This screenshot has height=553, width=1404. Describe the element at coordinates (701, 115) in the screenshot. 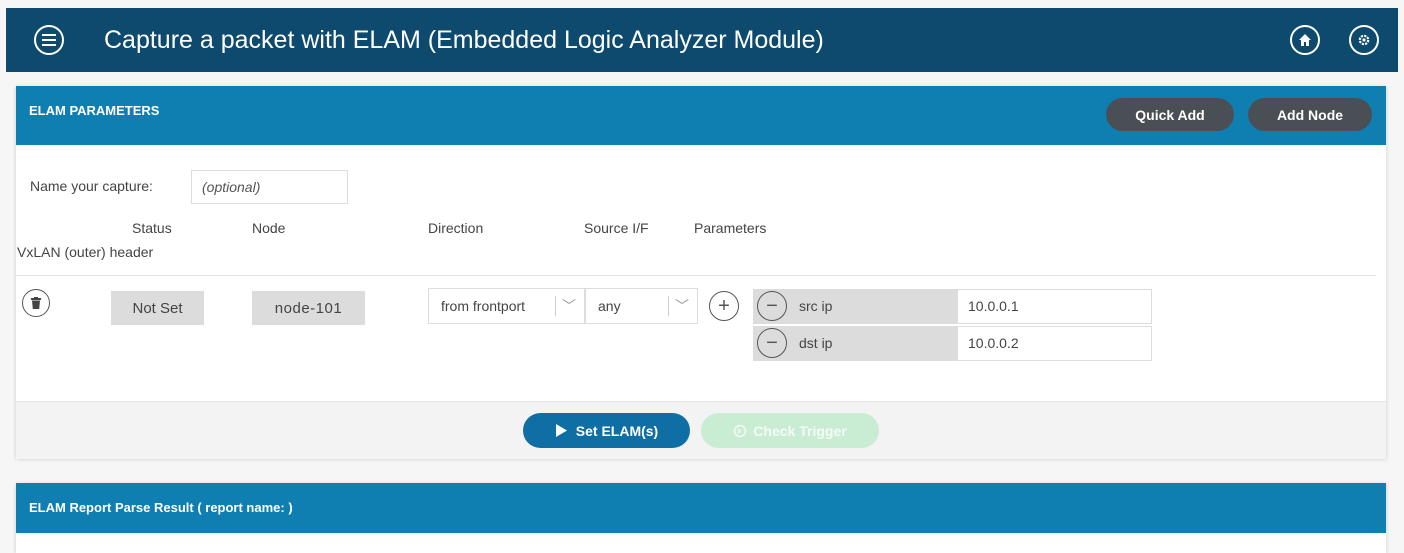

I see `elam-parameters-header: ELAM PARAMETERS Quick Add Add Node` at that location.